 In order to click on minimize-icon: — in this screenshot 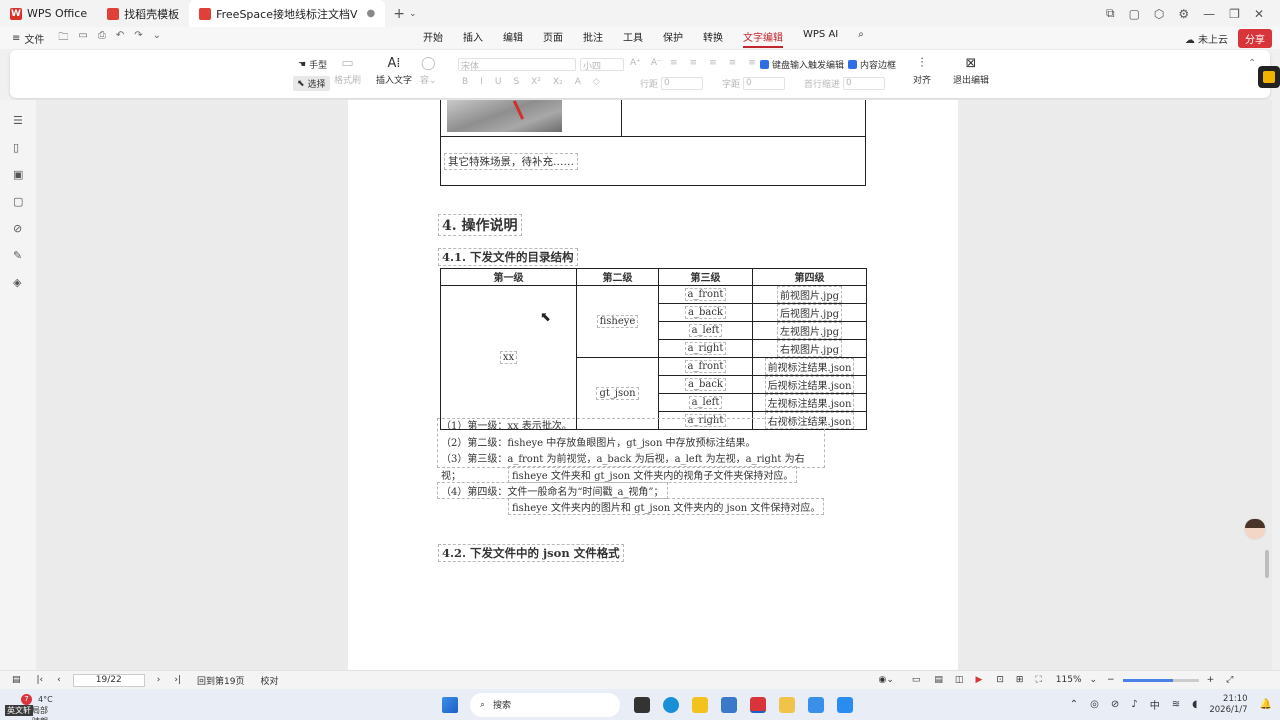, I will do `click(1209, 14)`.